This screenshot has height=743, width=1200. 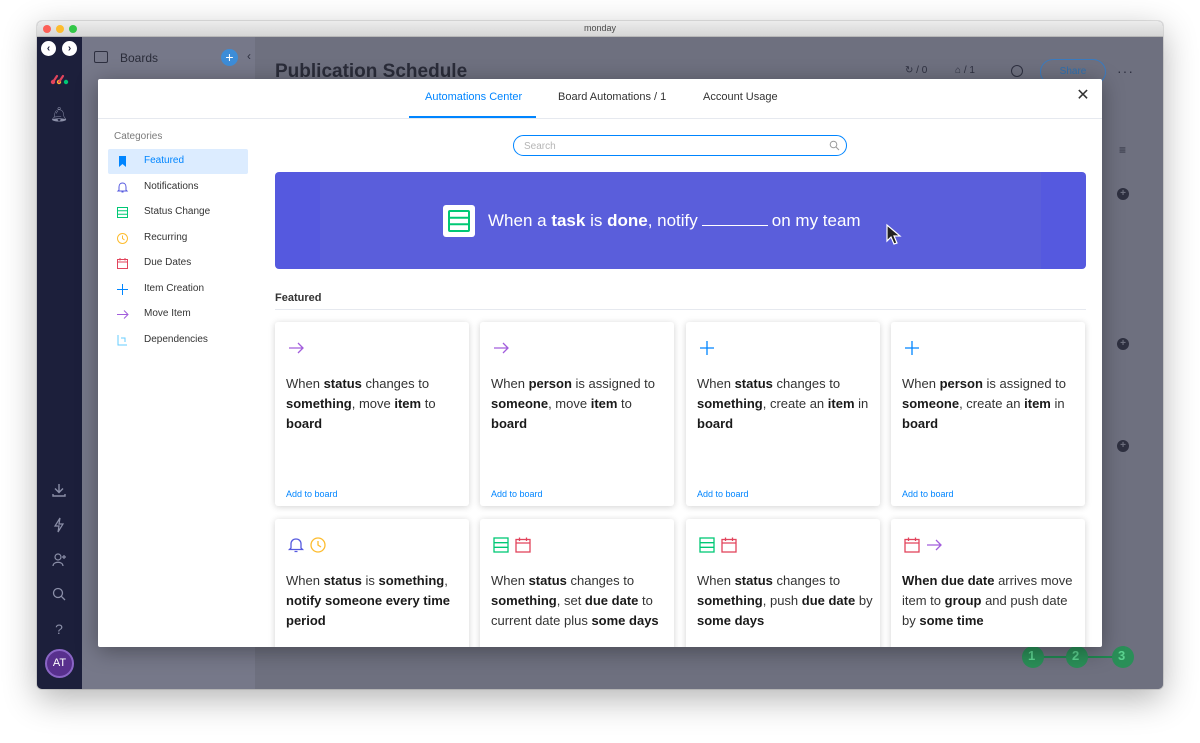 I want to click on add-board-button: +, so click(x=229, y=57).